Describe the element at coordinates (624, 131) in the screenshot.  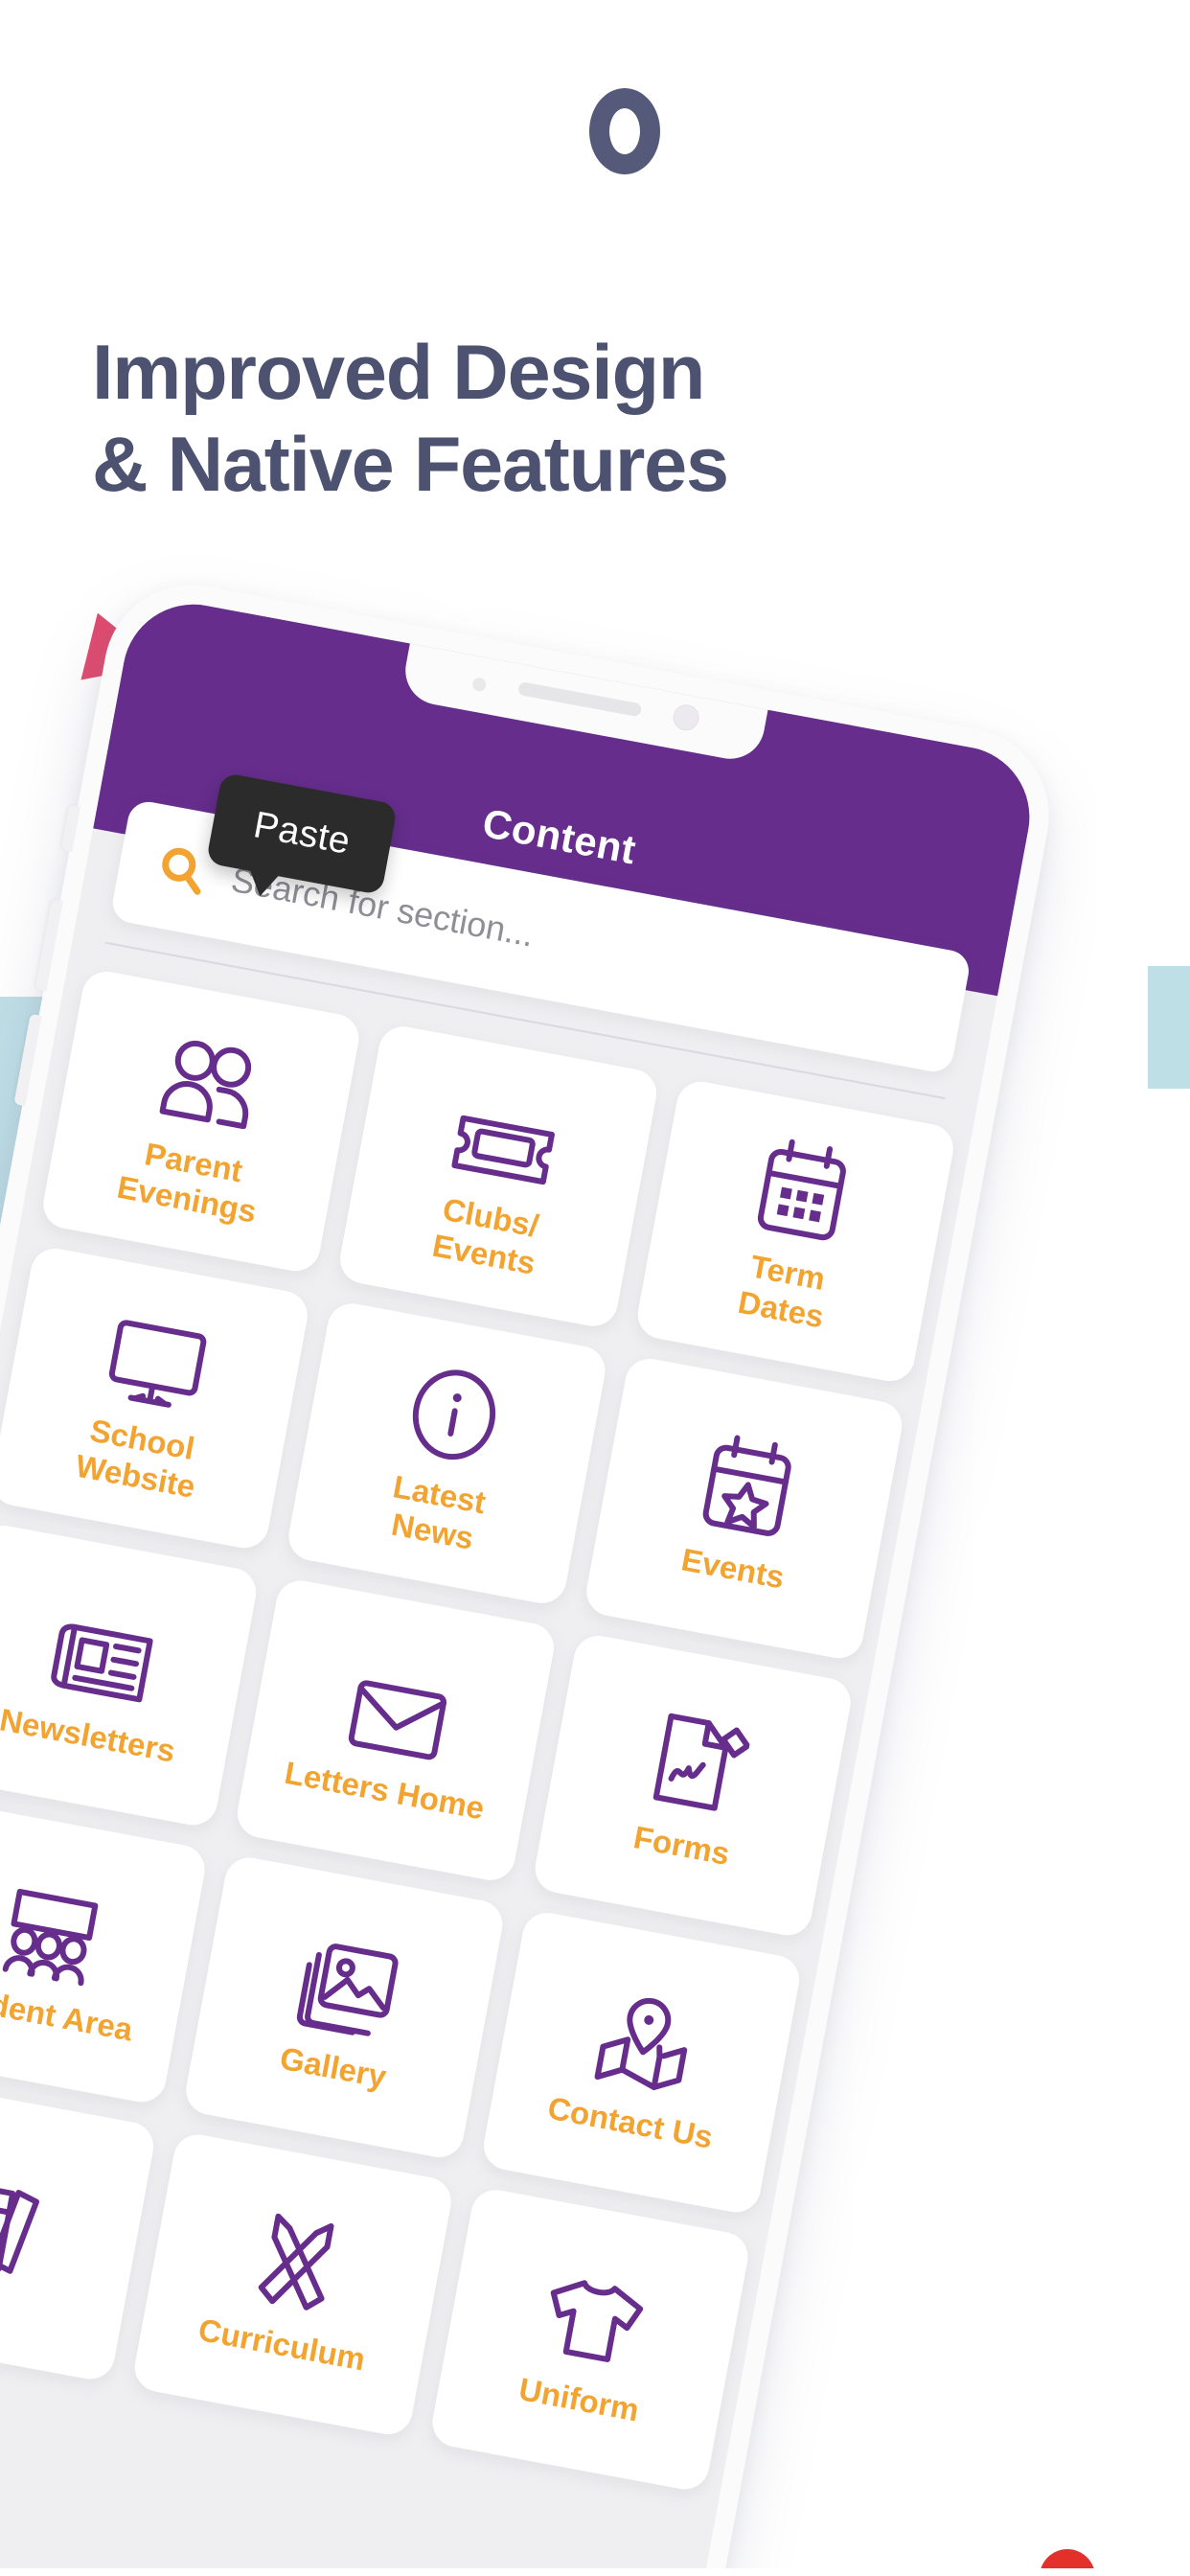
I see `ring-logo-icon` at that location.